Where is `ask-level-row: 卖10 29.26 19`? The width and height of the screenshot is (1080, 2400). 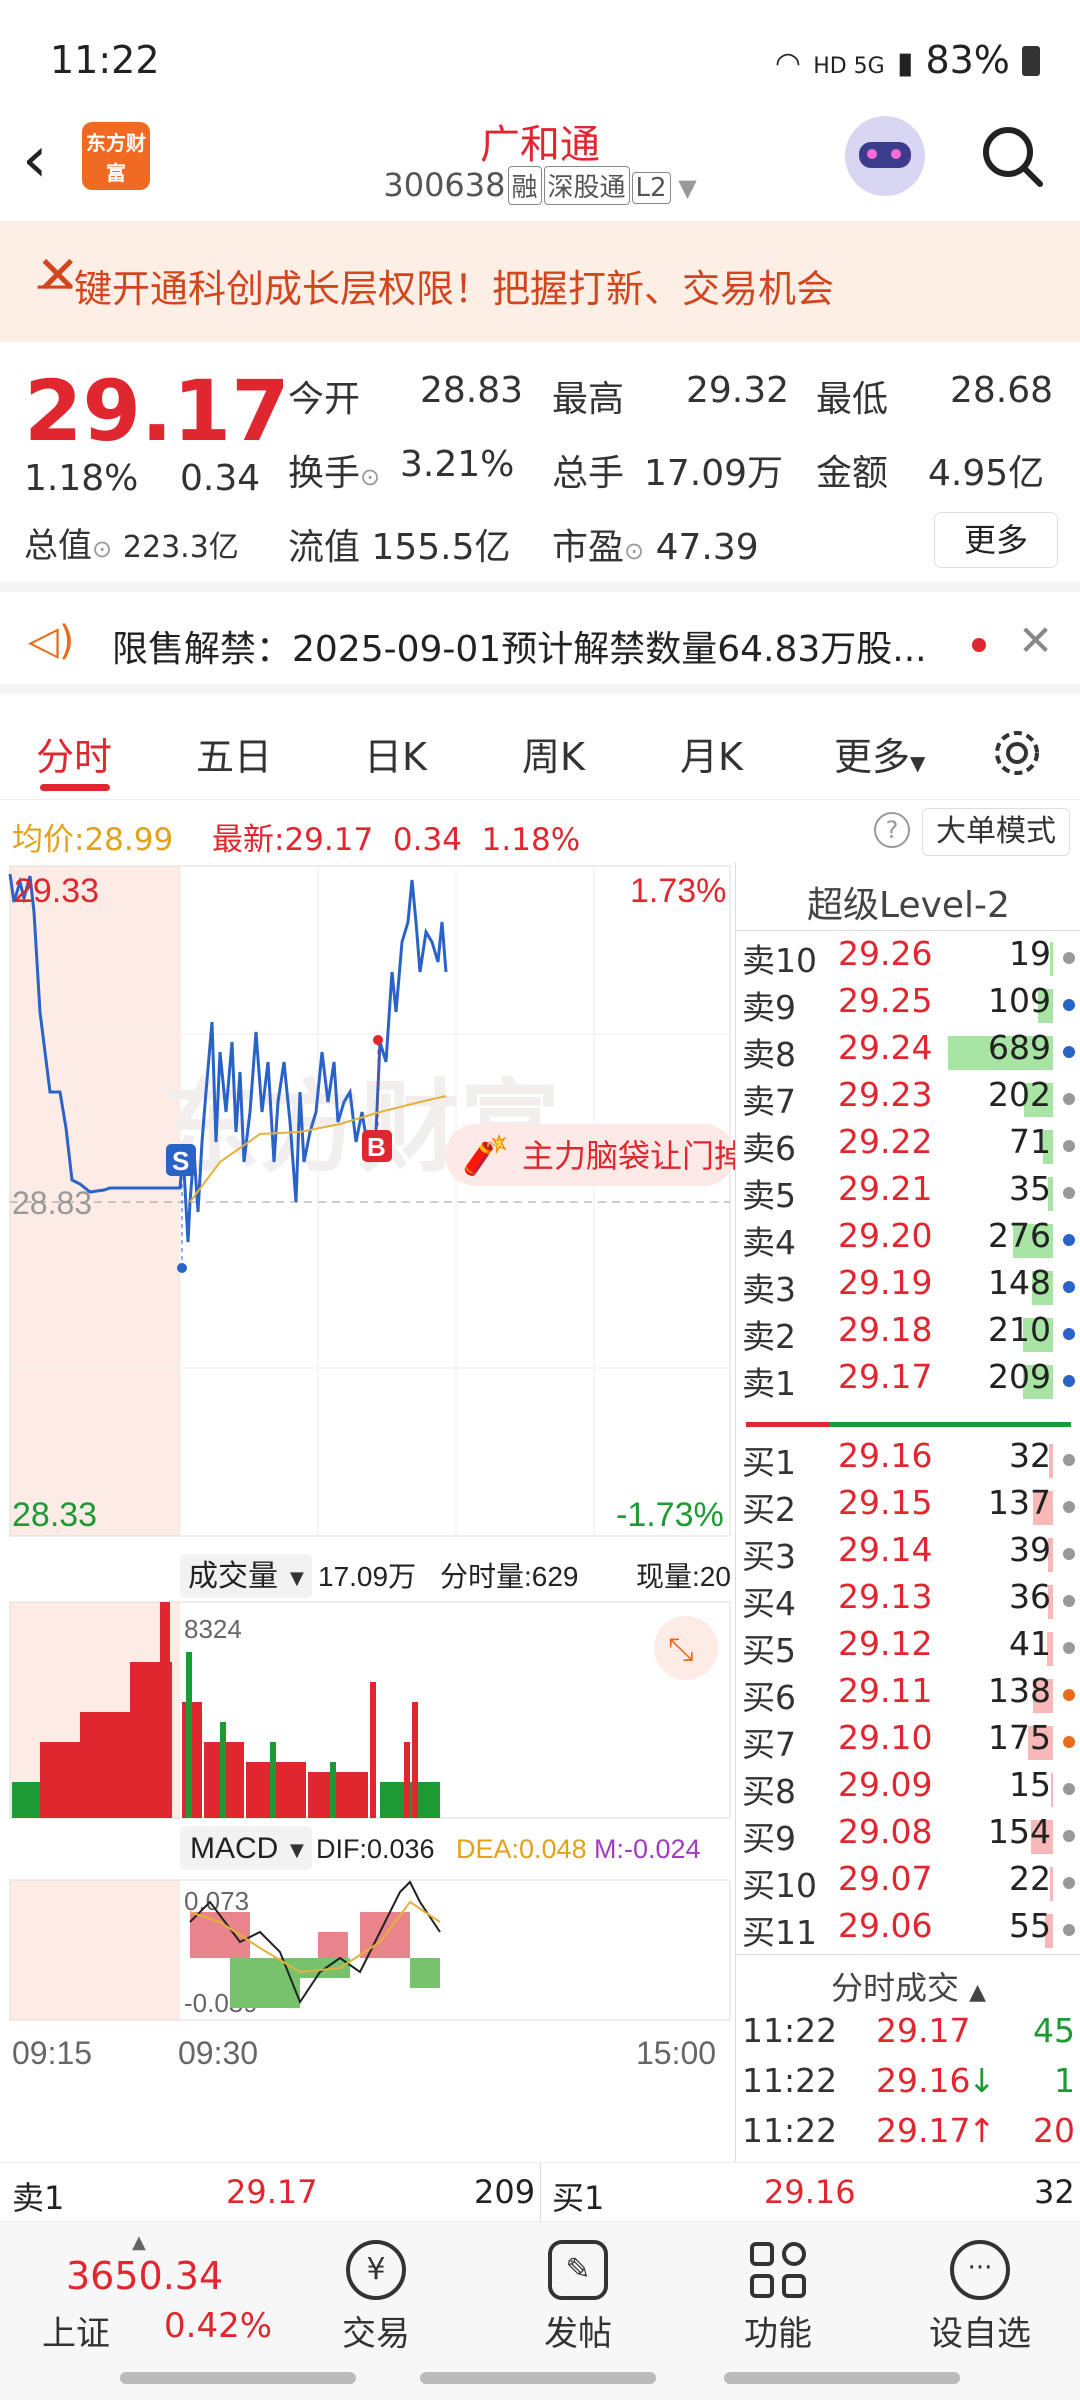
ask-level-row: 卖10 29.26 19 is located at coordinates (908, 957).